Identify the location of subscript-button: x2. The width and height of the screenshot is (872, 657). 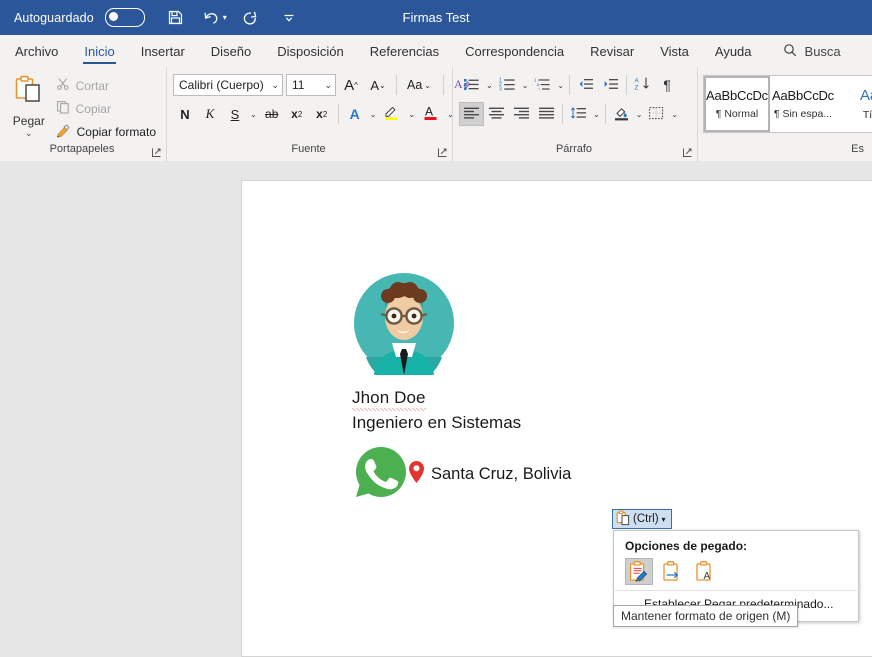
(297, 114).